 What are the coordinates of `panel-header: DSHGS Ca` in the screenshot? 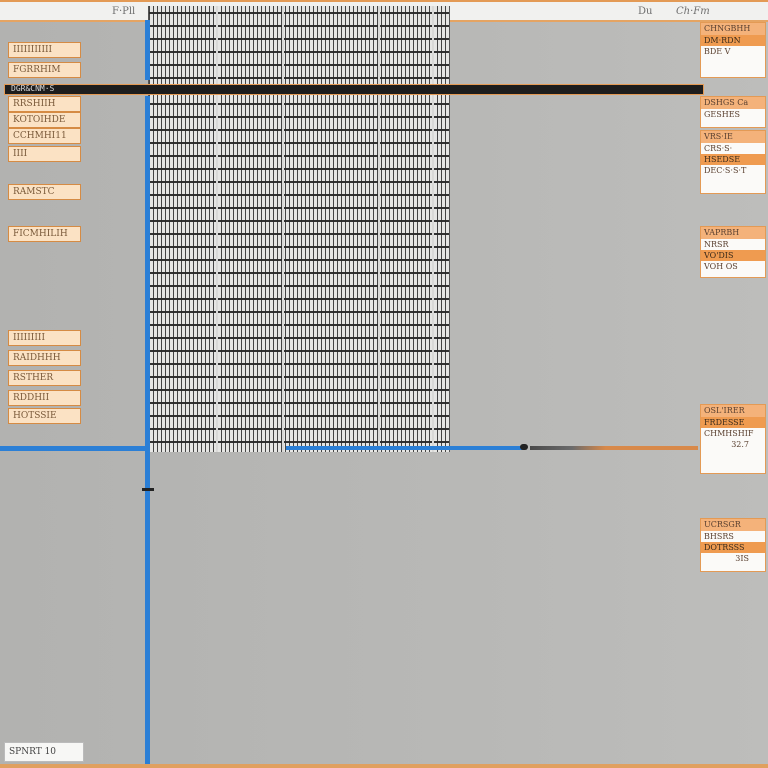 It's located at (733, 103).